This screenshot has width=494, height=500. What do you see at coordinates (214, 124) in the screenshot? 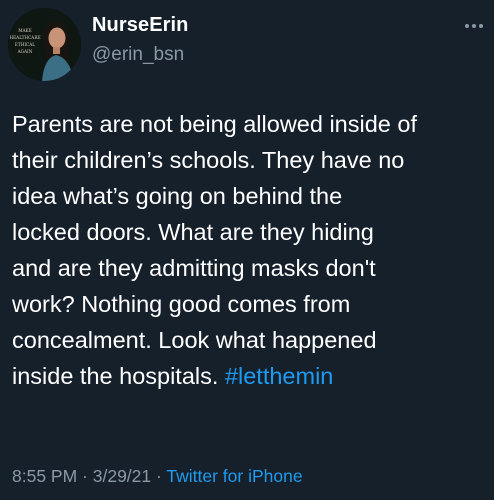
I see `tweet-text-line: Parents are not being allowed inside of` at bounding box center [214, 124].